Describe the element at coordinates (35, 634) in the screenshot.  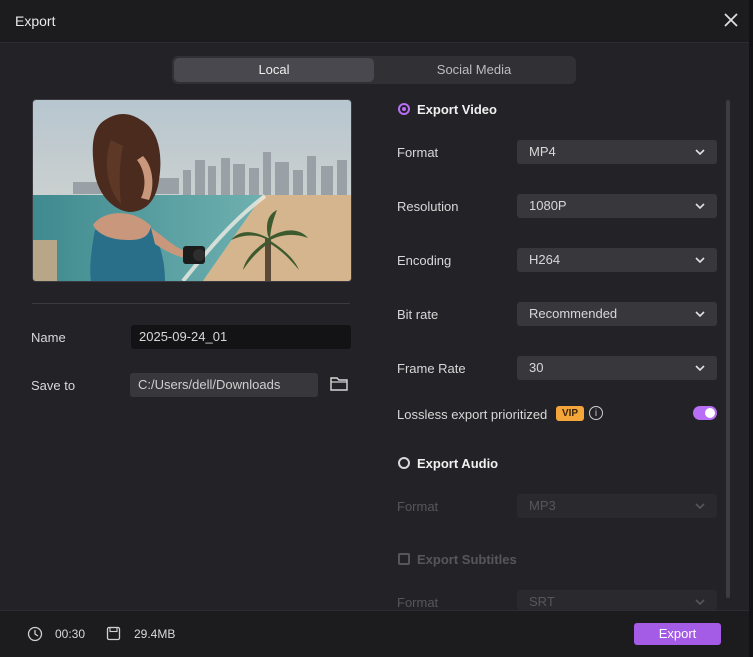
I see `clock-icon` at that location.